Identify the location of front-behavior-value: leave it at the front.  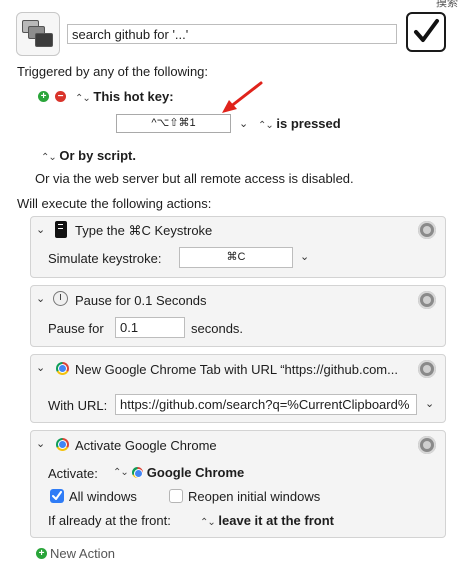
(276, 520).